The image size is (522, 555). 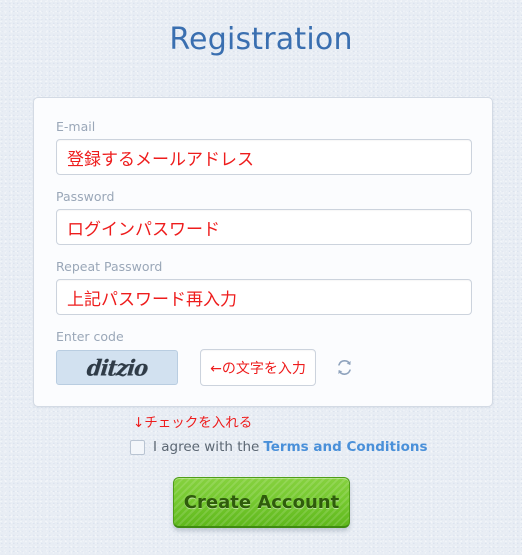 What do you see at coordinates (261, 502) in the screenshot?
I see `create-account-button: Create Account` at bounding box center [261, 502].